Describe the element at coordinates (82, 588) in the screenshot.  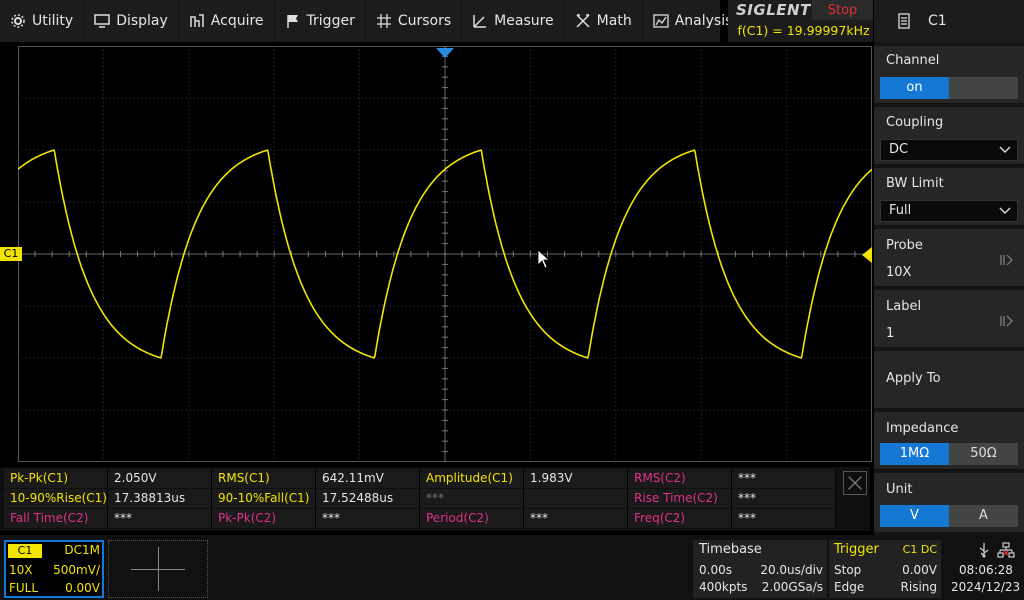
I see `channel-1-offset: 0.00V` at that location.